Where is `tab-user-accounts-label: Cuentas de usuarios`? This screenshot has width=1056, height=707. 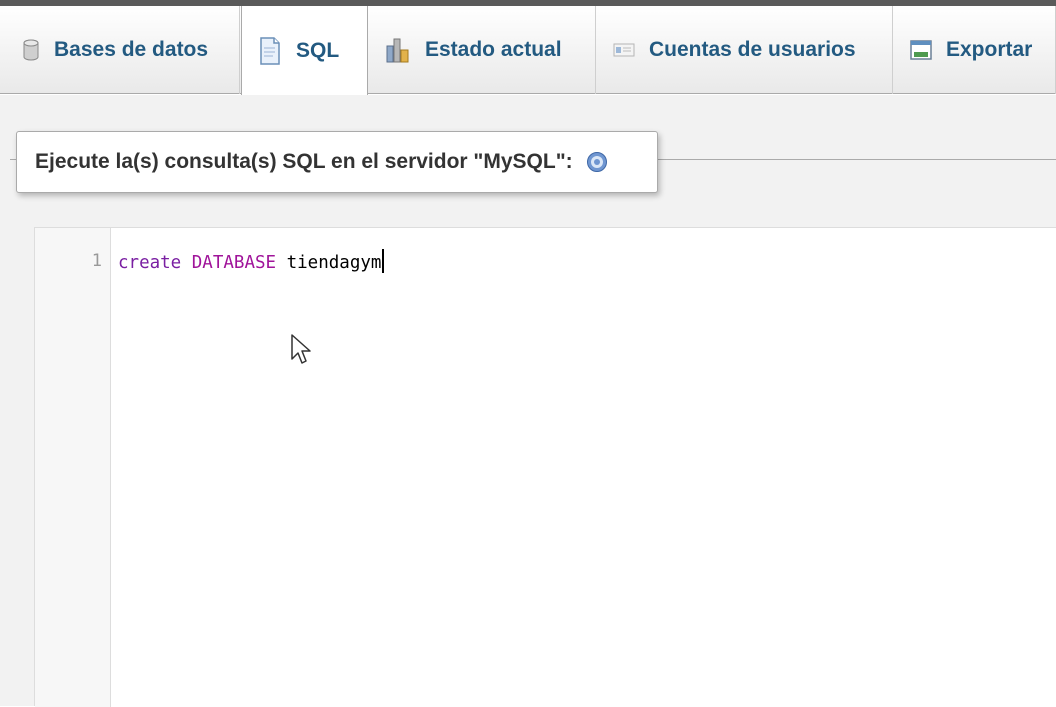 tab-user-accounts-label: Cuentas de usuarios is located at coordinates (752, 49).